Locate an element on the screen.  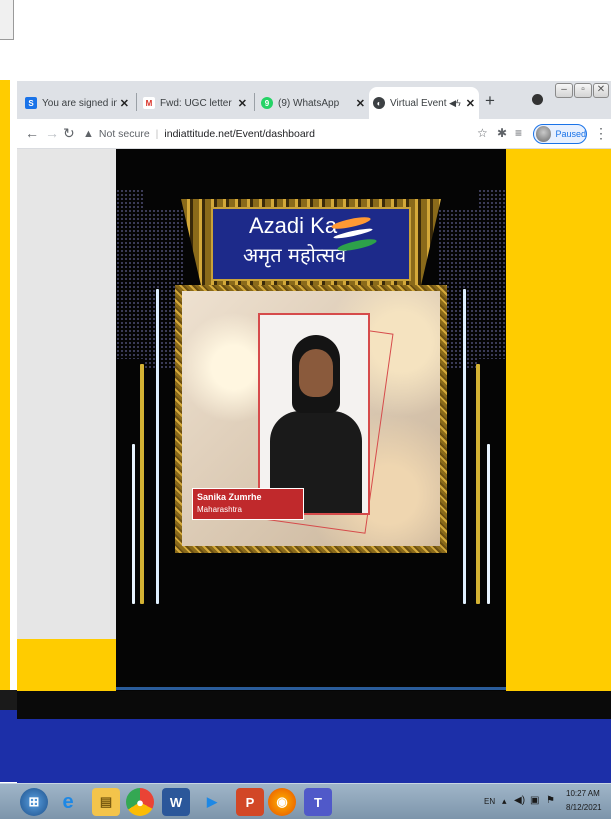
background-blue-strip is located at coordinates (8, 746).